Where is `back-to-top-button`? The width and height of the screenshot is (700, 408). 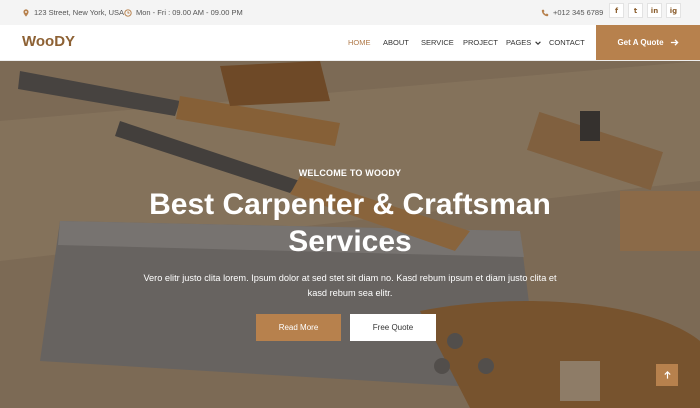 back-to-top-button is located at coordinates (667, 375).